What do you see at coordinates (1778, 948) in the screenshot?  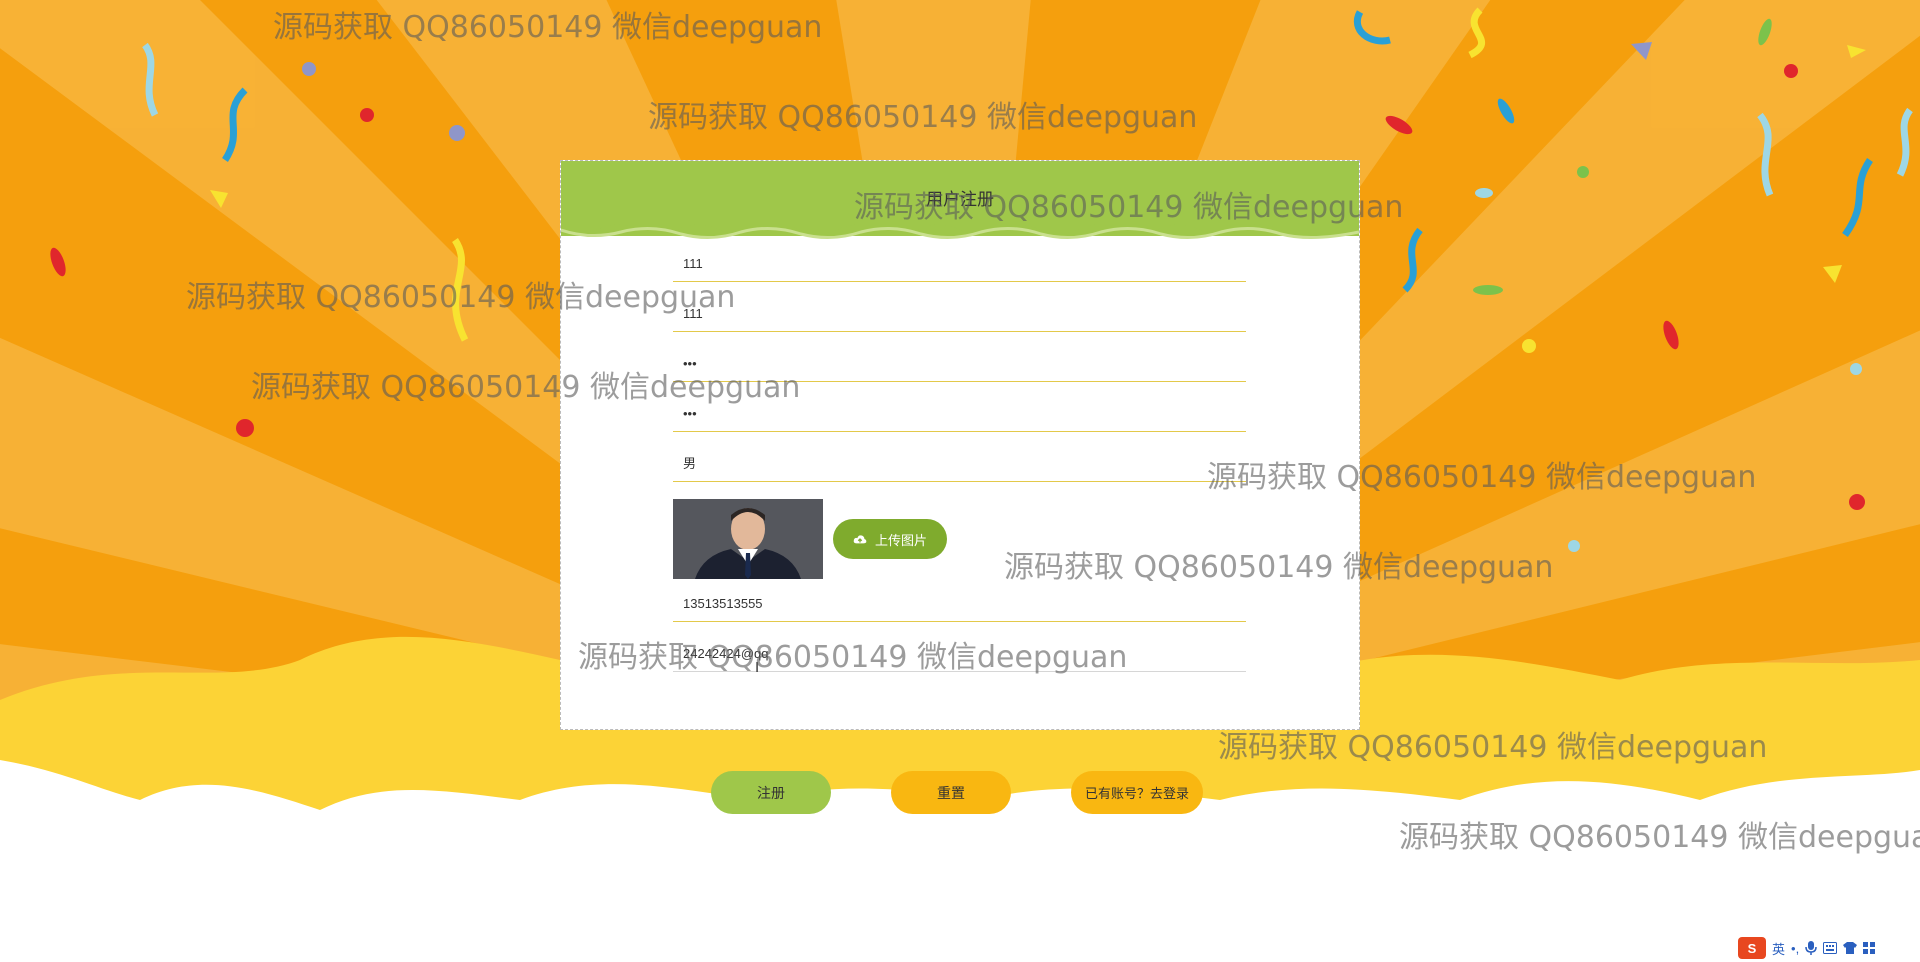 I see `ime-language-toggle: 英` at bounding box center [1778, 948].